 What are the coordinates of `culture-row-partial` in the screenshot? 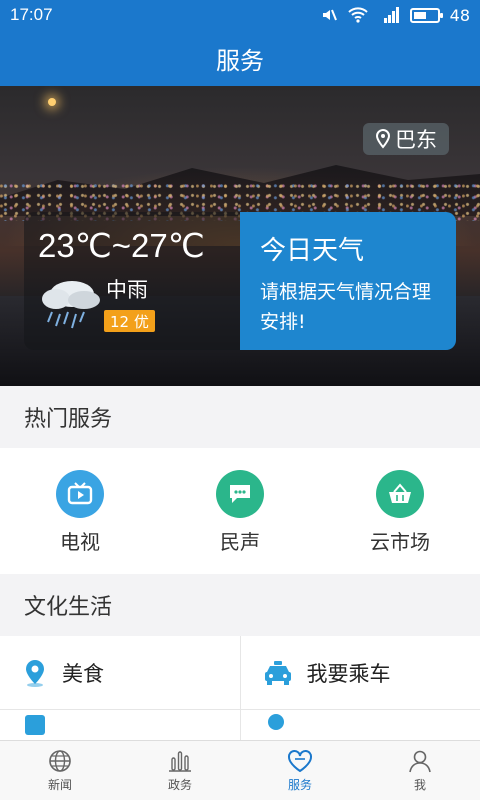 It's located at (240, 725).